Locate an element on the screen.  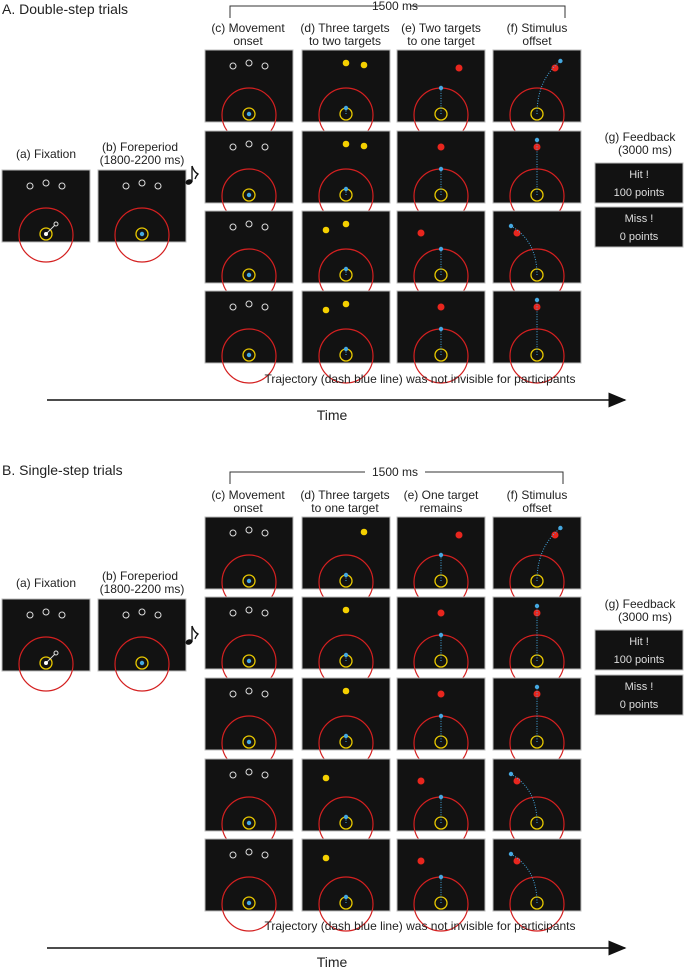
label-b: (b) Foreperiod is located at coordinates (140, 147).